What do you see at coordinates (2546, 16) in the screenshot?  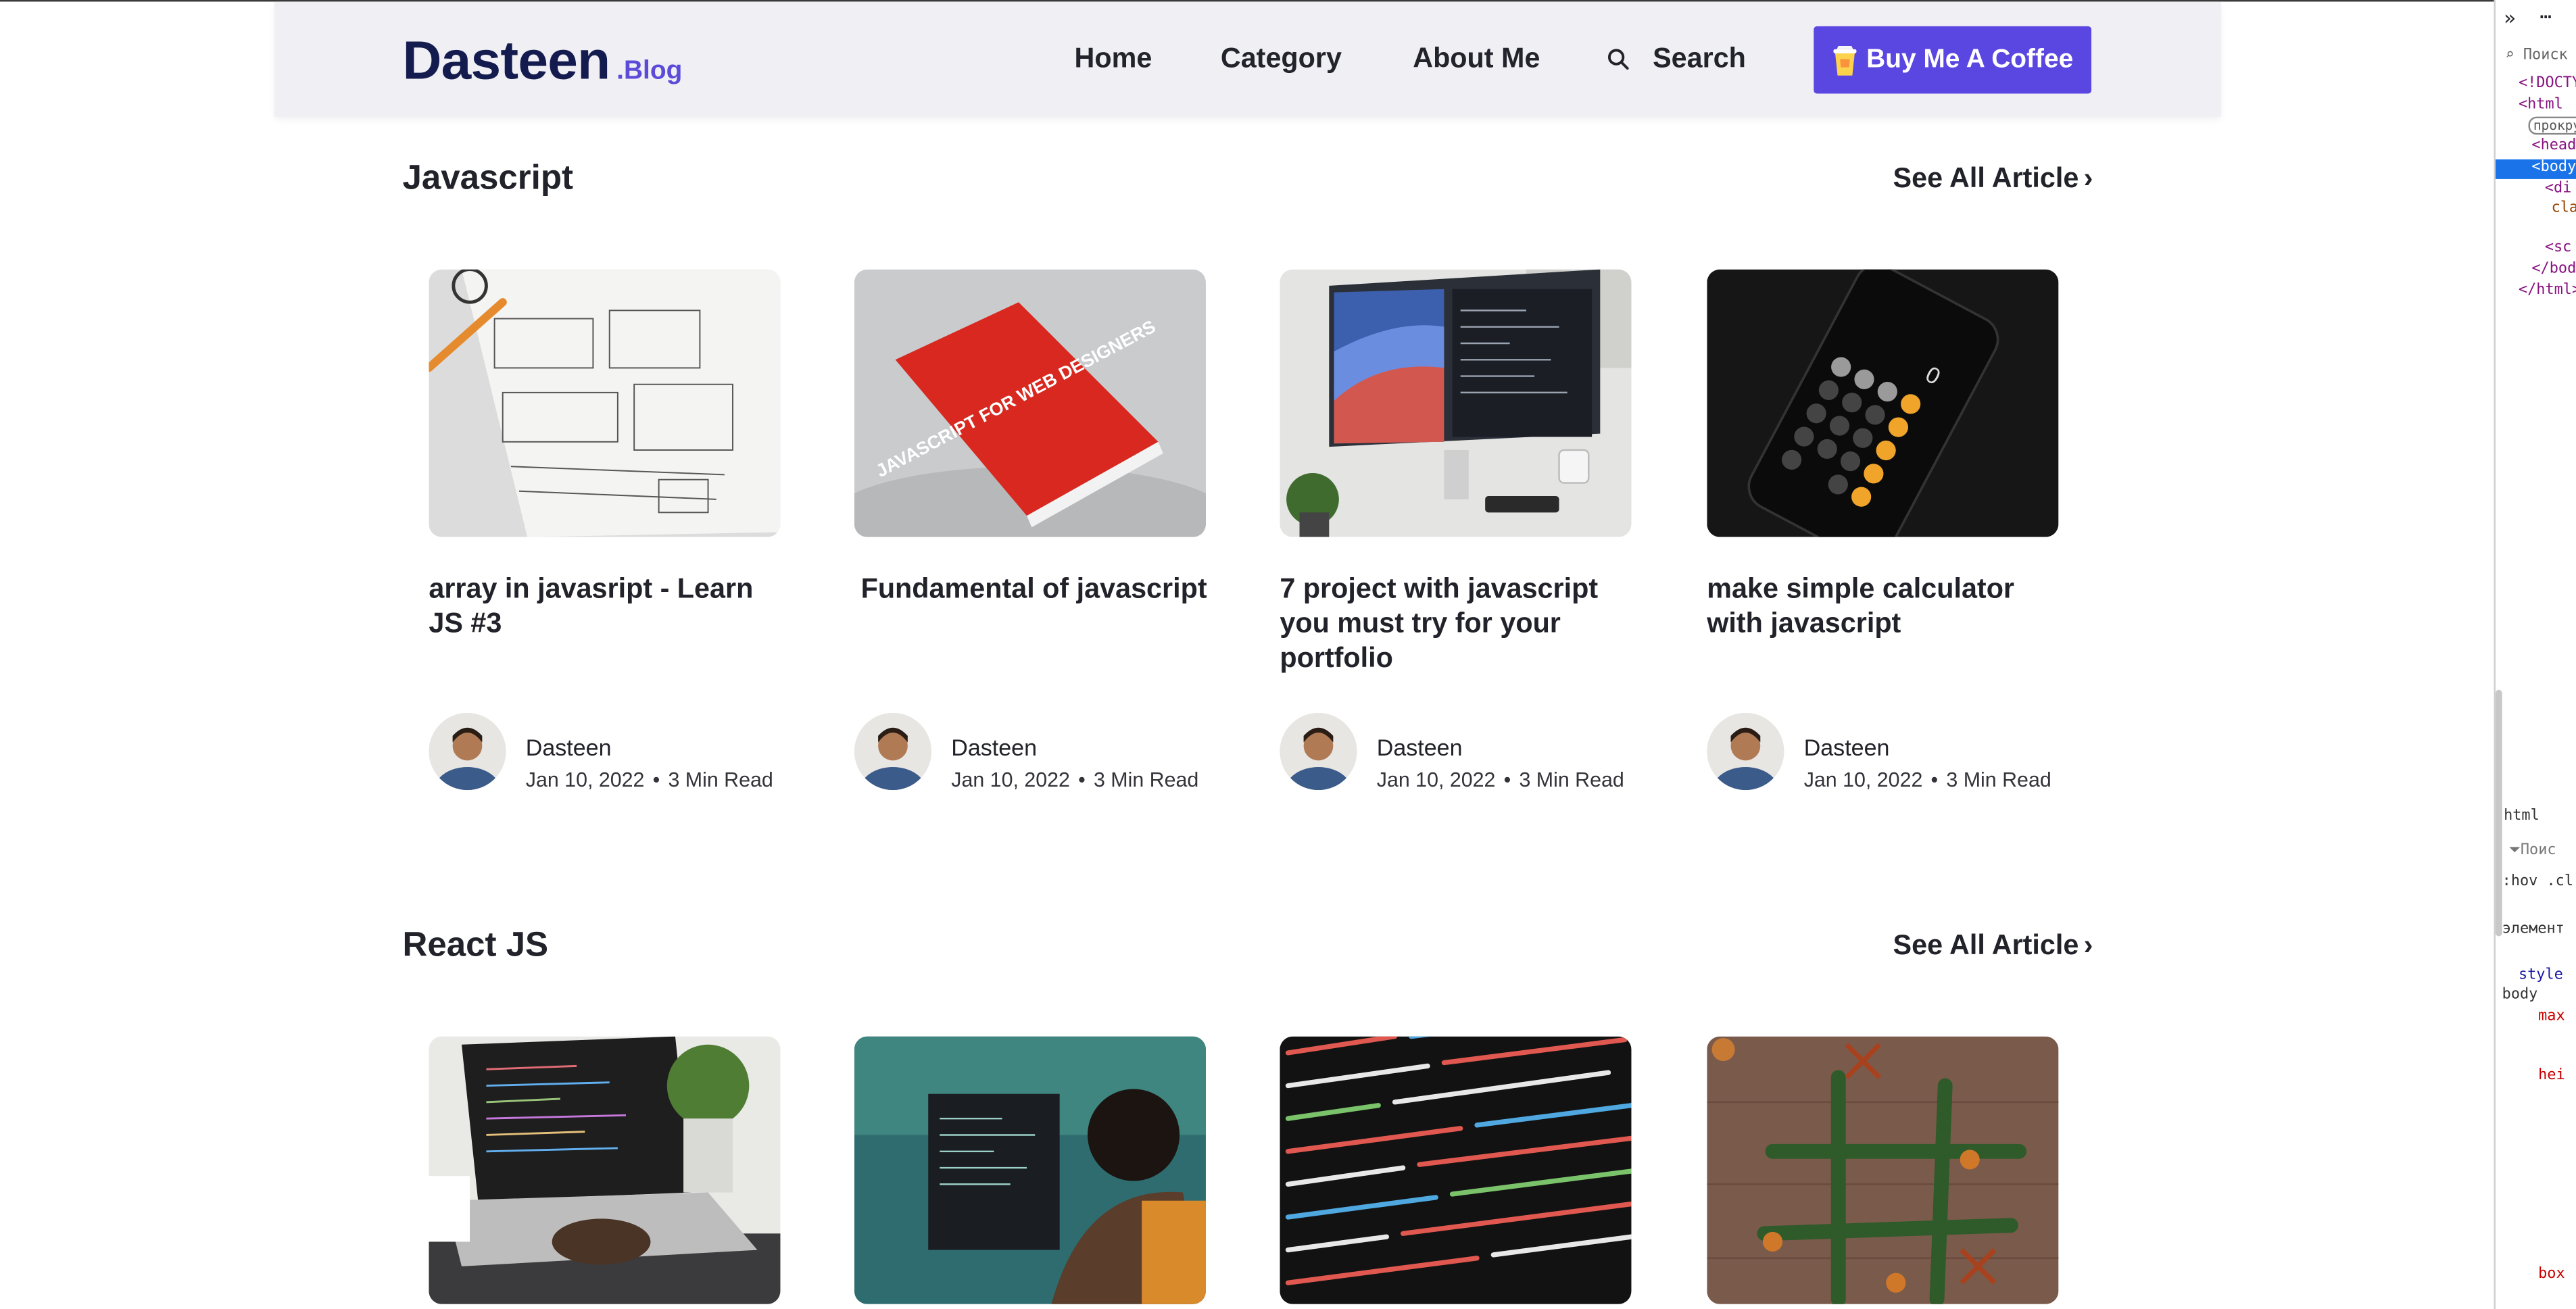 I see `devtools-more-icon: ⋯` at bounding box center [2546, 16].